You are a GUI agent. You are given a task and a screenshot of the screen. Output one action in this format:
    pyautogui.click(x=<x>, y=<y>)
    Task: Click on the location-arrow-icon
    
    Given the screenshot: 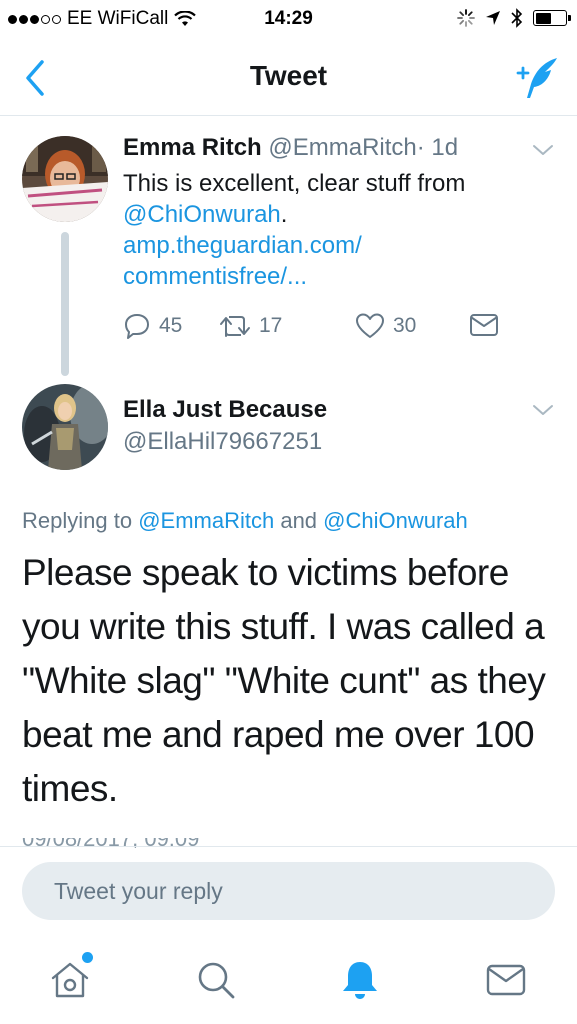 What is the action you would take?
    pyautogui.click(x=493, y=18)
    